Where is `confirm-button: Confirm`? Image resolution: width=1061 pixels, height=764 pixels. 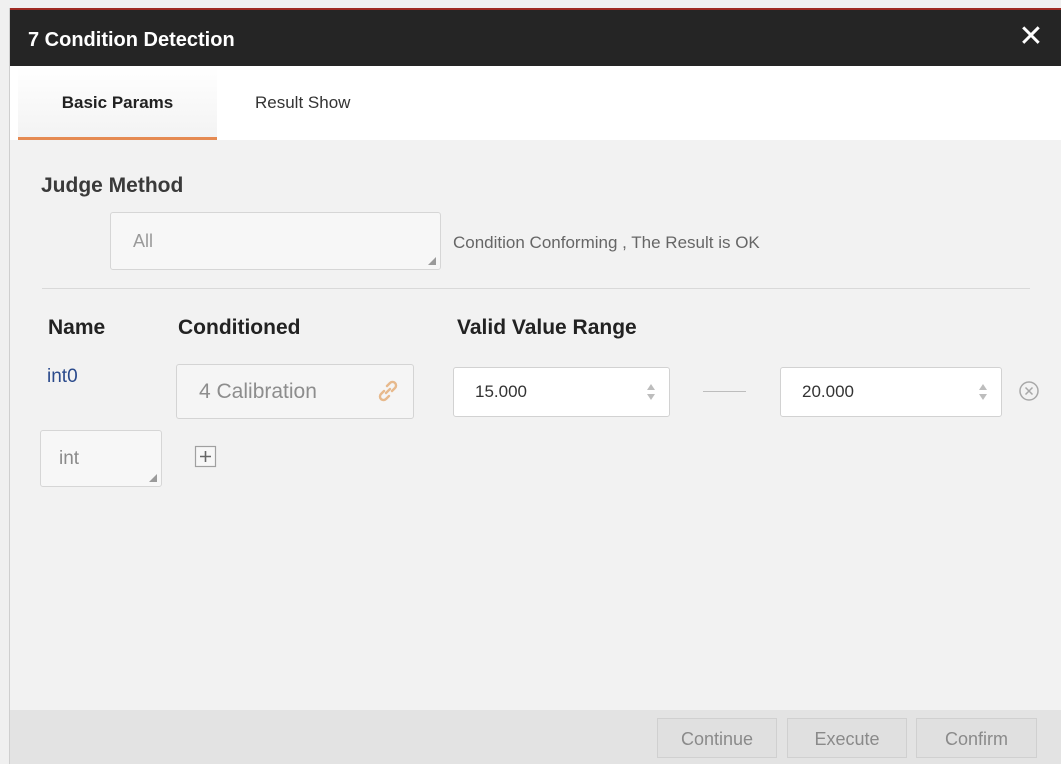
confirm-button: Confirm is located at coordinates (976, 738).